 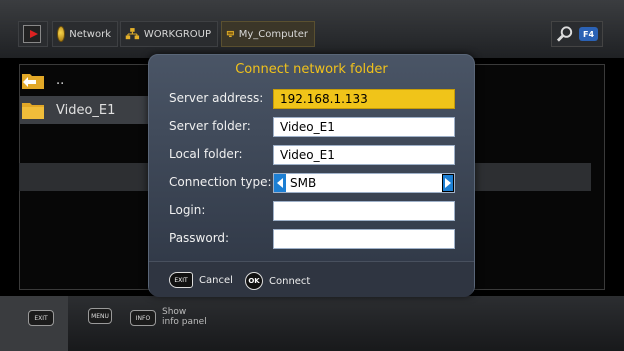 What do you see at coordinates (187, 210) in the screenshot?
I see `login-label: Login:` at bounding box center [187, 210].